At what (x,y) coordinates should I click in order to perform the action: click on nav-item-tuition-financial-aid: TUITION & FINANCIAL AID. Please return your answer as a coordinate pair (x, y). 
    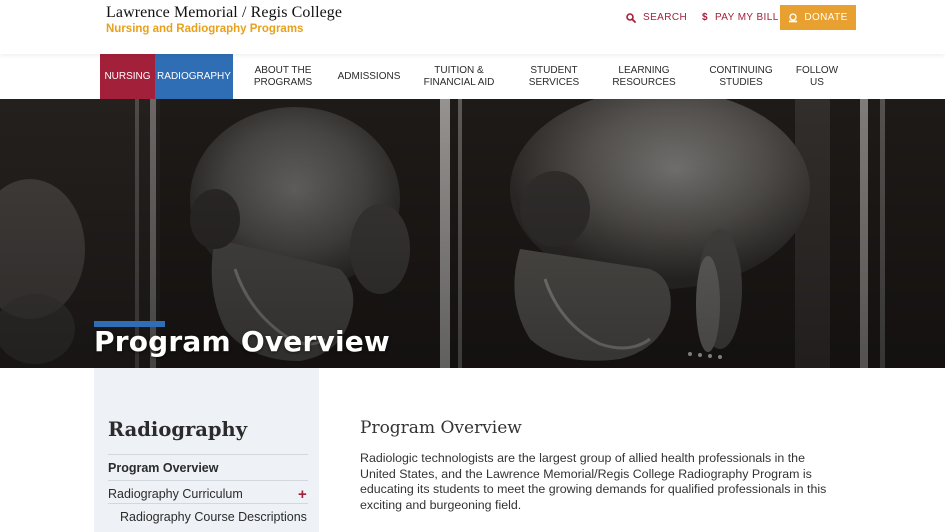
    Looking at the image, I should click on (459, 76).